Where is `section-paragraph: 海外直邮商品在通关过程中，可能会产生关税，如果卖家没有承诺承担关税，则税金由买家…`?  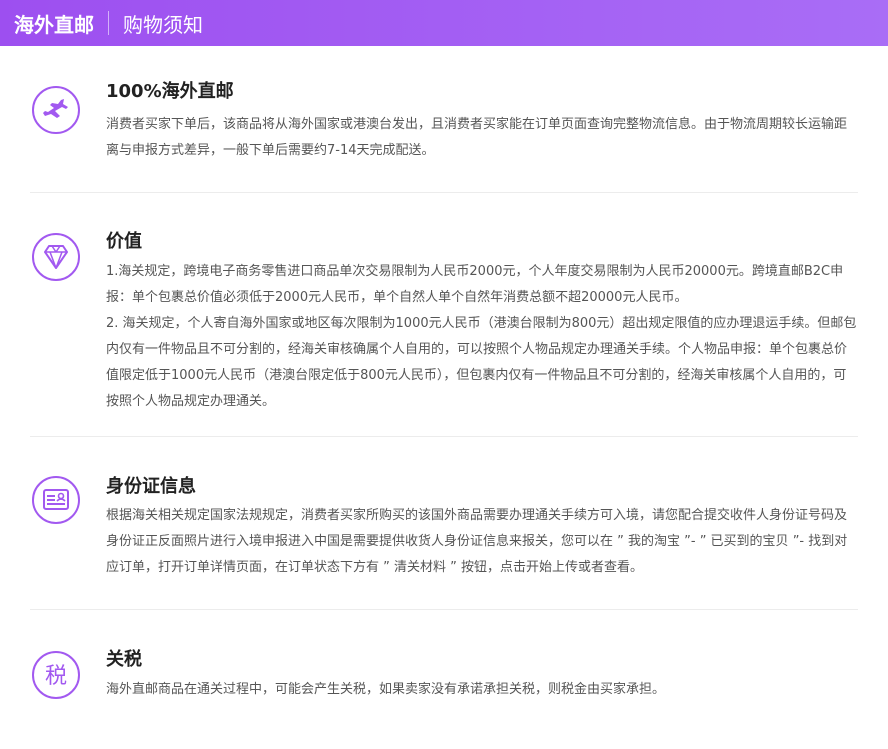 section-paragraph: 海外直邮商品在通关过程中，可能会产生关税，如果卖家没有承诺承担关税，则税金由买家… is located at coordinates (386, 689).